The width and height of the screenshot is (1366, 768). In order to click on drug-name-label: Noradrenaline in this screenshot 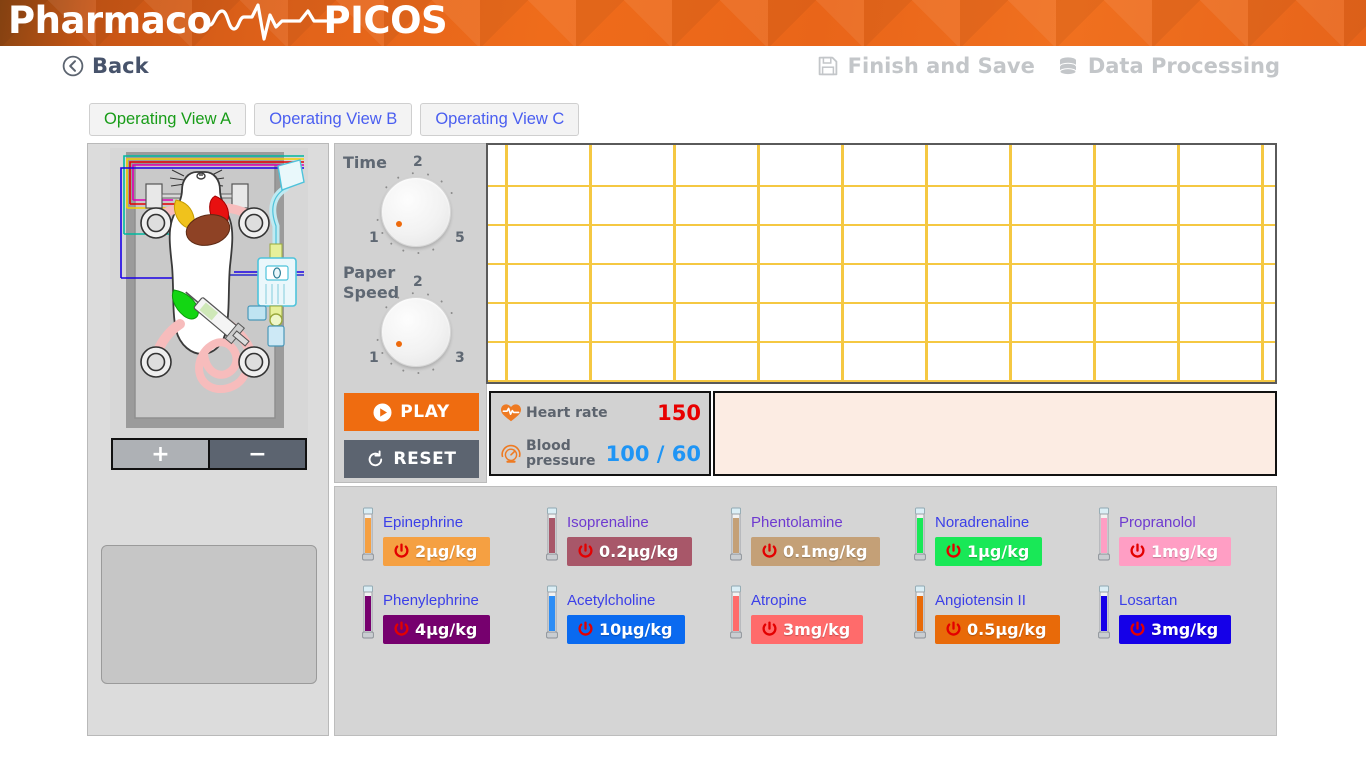, I will do `click(982, 522)`.